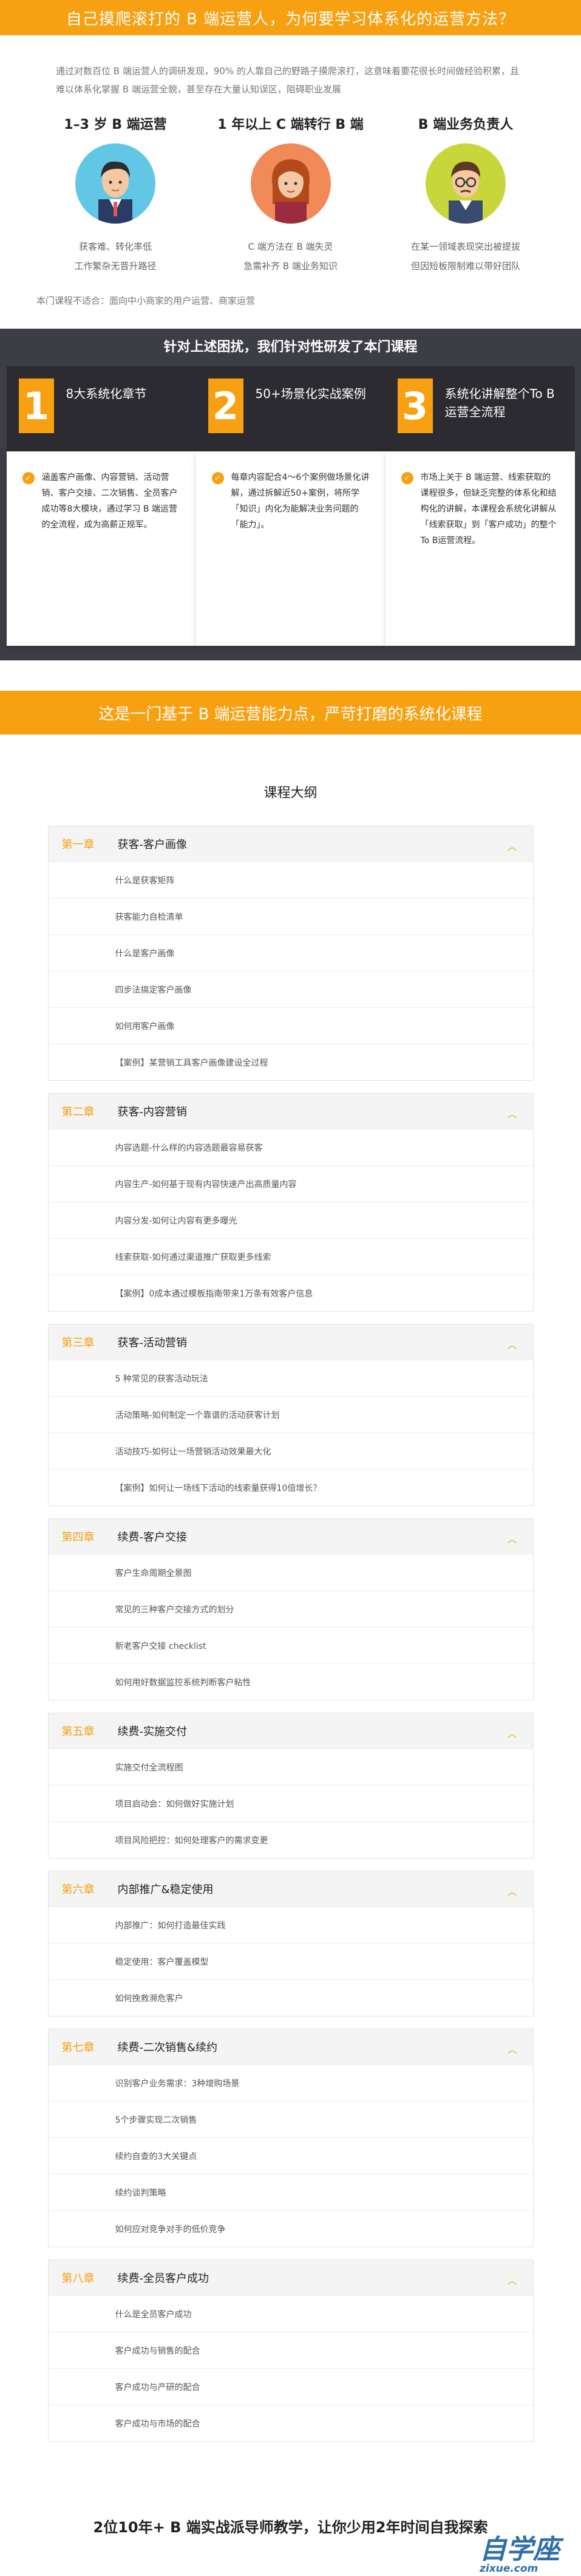 The width and height of the screenshot is (581, 2576). I want to click on lesson-item: 5个步骤实现二次销售, so click(290, 2119).